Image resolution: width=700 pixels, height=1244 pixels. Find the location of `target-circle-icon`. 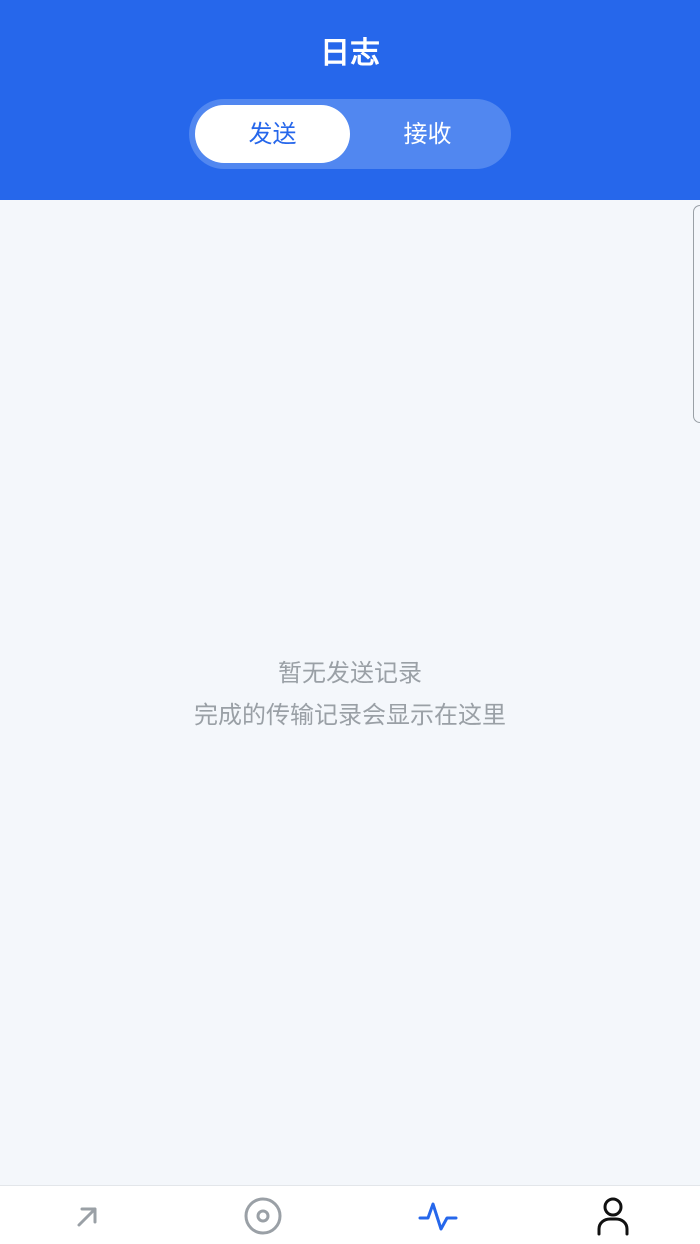

target-circle-icon is located at coordinates (262, 1215).